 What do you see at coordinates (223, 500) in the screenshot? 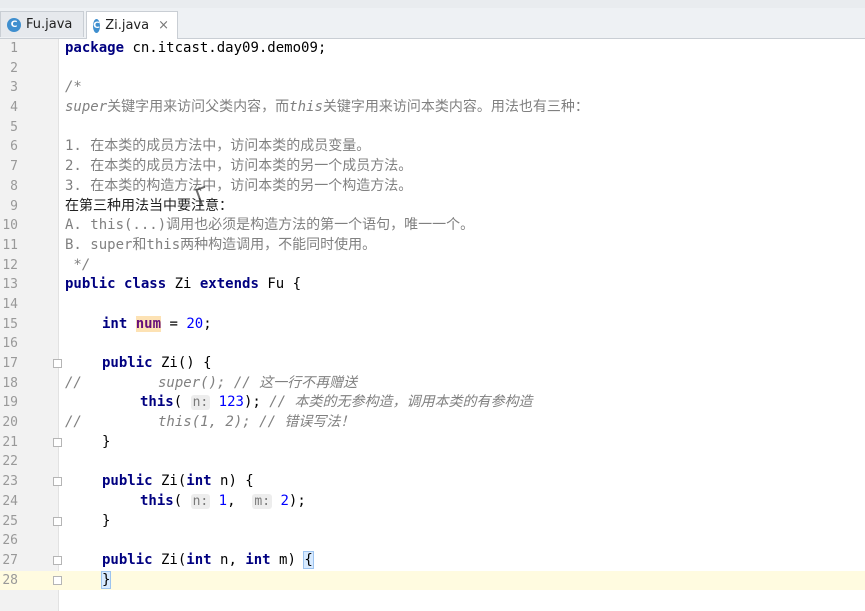
I see `code-text: this( n: 1, m: 2);` at bounding box center [223, 500].